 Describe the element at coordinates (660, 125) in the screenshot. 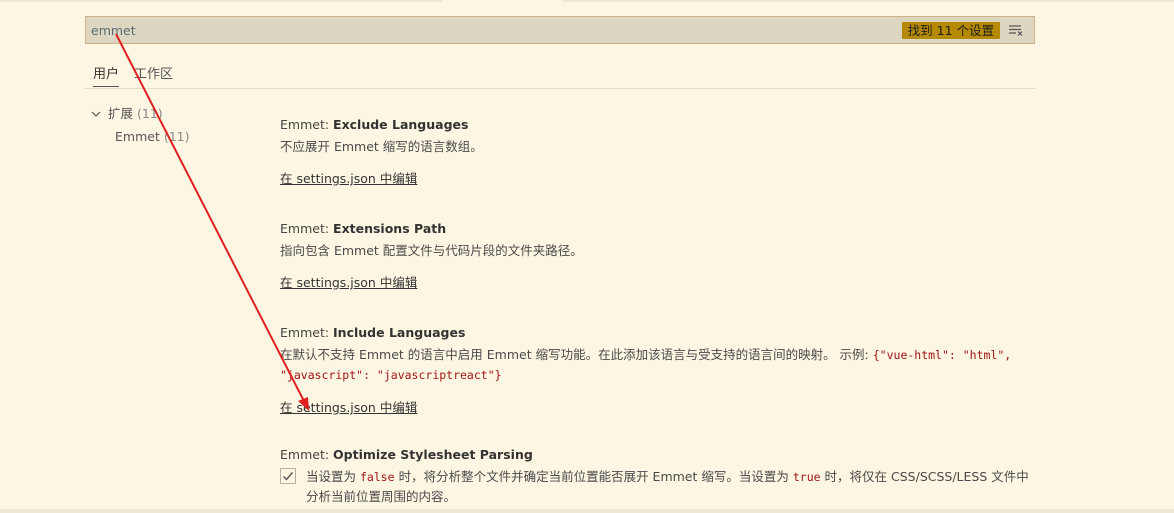

I see `setting-title: Emmet: Exclude Languages` at that location.